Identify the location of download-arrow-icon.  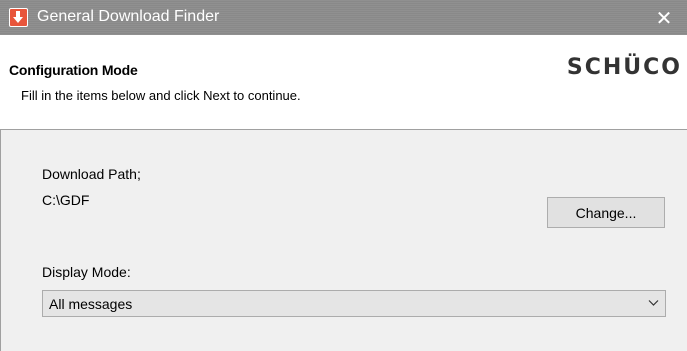
(18, 17).